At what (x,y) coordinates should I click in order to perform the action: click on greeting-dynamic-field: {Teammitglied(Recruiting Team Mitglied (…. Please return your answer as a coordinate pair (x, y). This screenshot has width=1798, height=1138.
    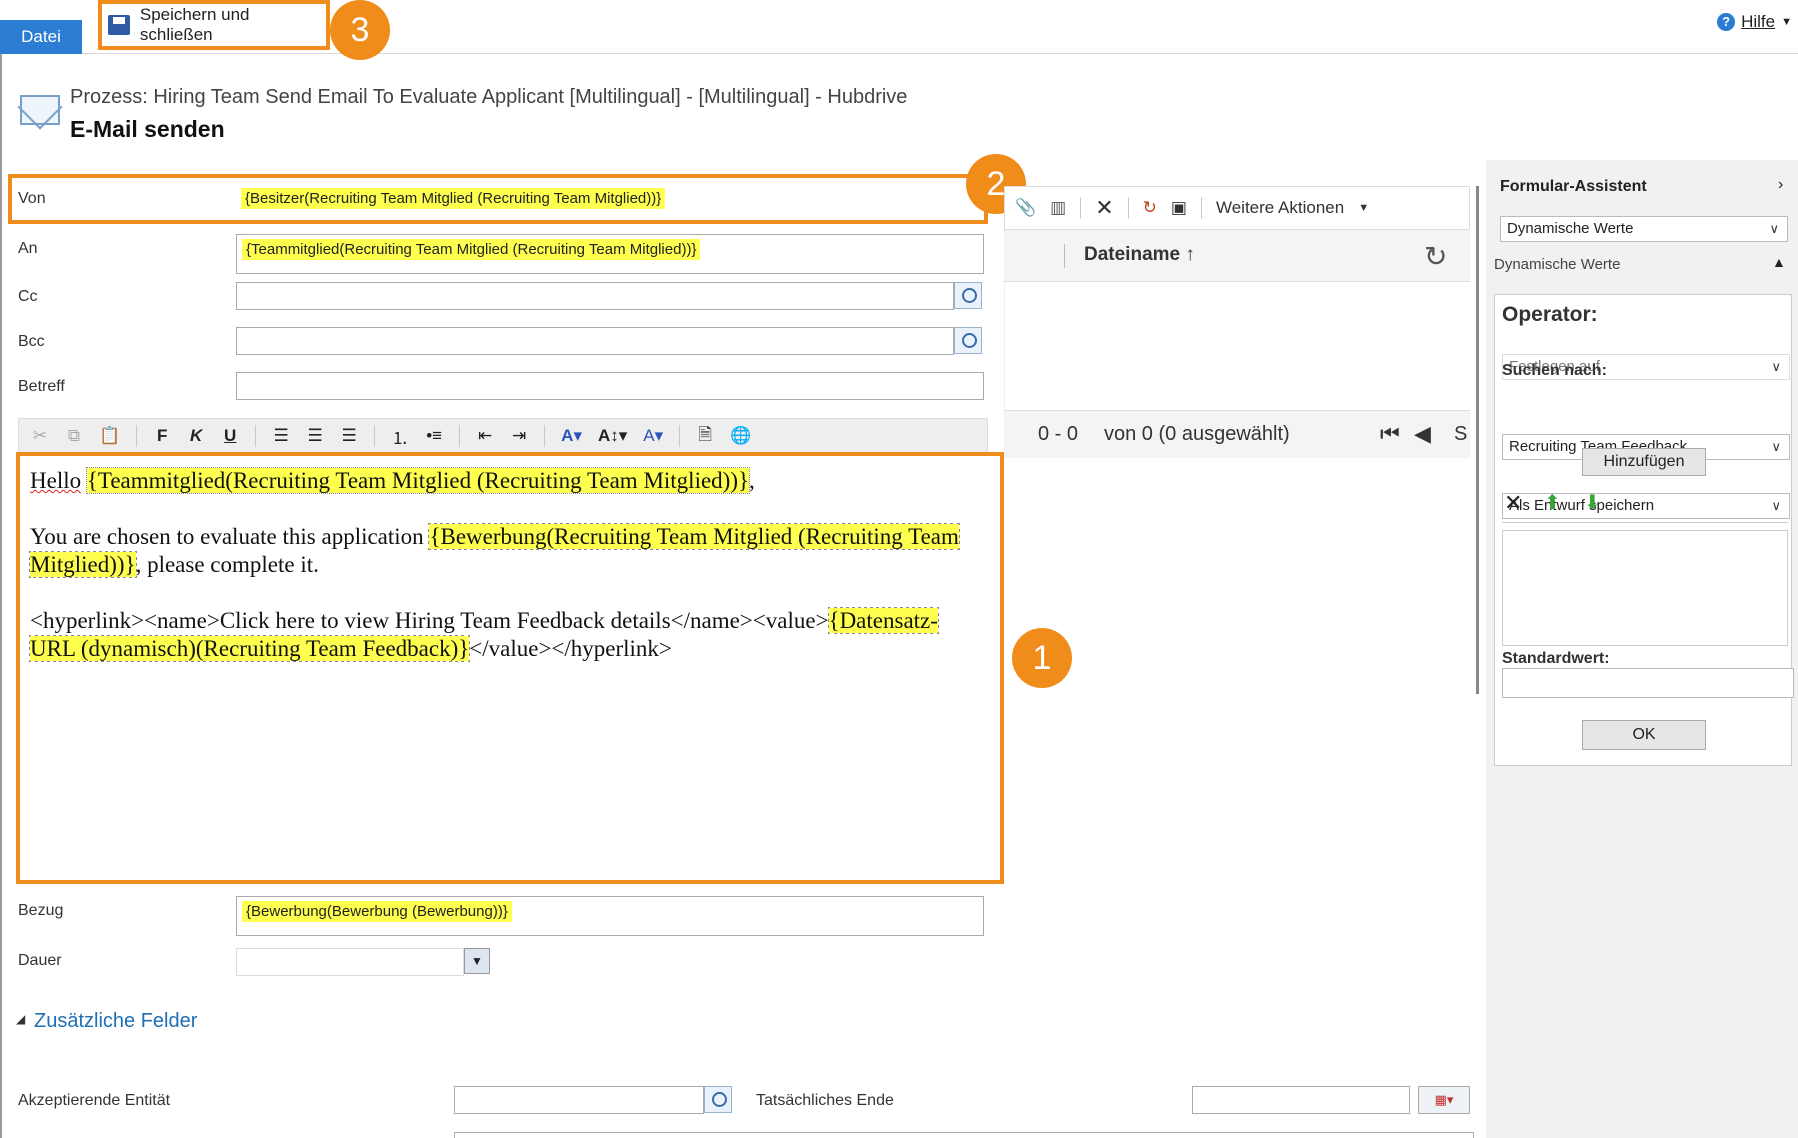
    Looking at the image, I should click on (418, 480).